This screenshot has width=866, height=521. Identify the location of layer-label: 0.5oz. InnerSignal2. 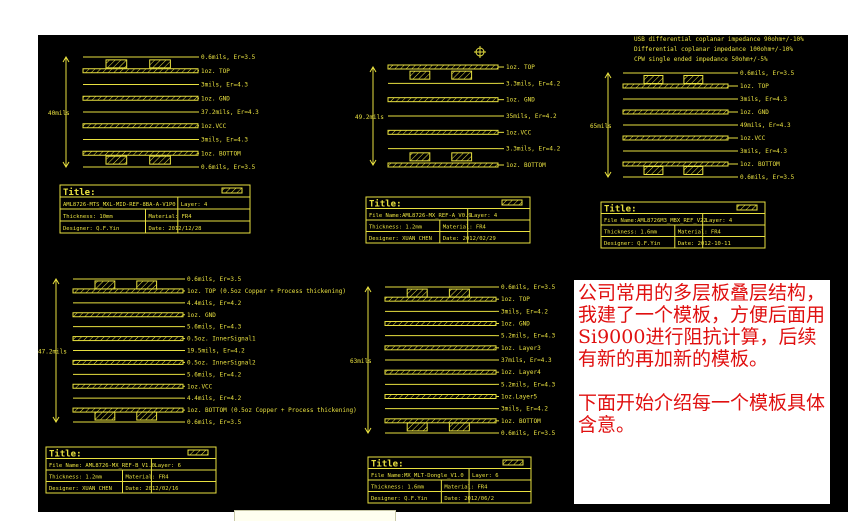
(221, 362).